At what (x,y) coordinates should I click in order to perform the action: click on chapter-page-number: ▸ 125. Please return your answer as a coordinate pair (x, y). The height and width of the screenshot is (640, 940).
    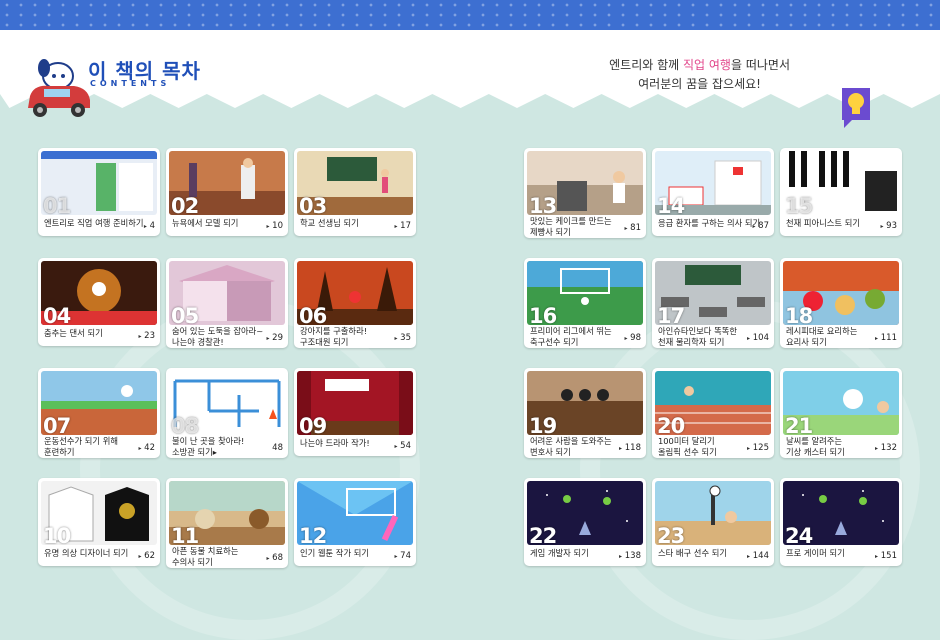
    Looking at the image, I should click on (758, 448).